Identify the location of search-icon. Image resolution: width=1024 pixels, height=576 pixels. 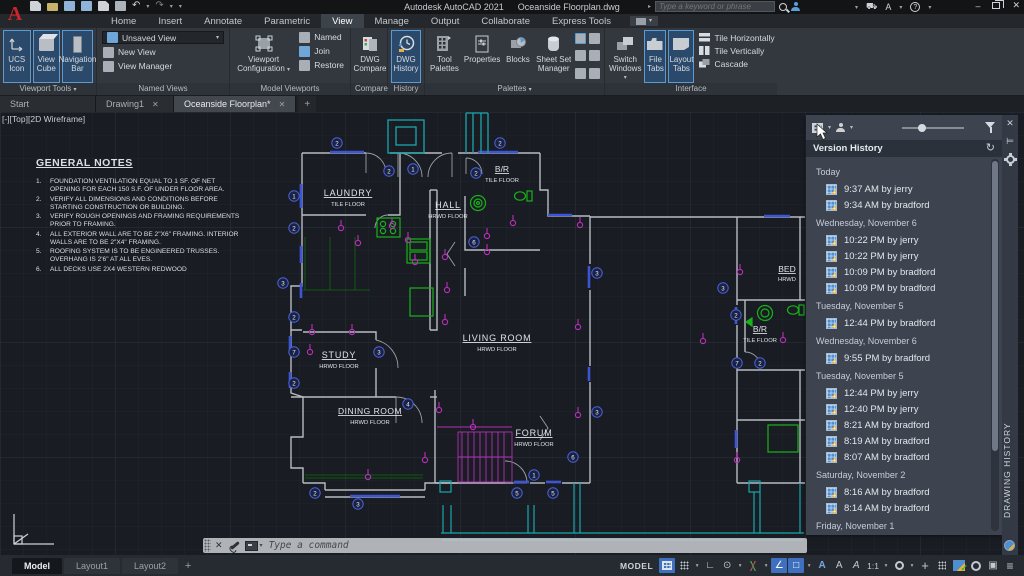
(783, 6).